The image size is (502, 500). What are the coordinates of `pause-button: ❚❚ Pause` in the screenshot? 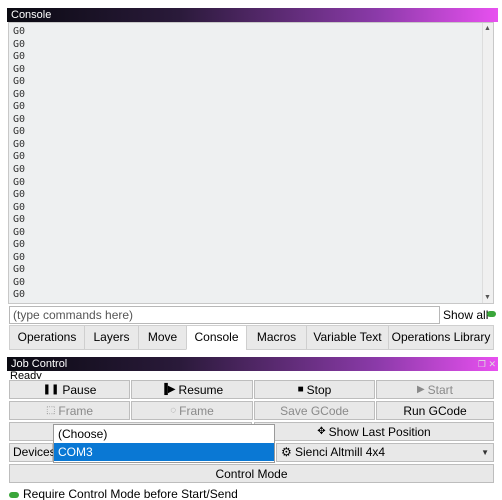 It's located at (69, 389).